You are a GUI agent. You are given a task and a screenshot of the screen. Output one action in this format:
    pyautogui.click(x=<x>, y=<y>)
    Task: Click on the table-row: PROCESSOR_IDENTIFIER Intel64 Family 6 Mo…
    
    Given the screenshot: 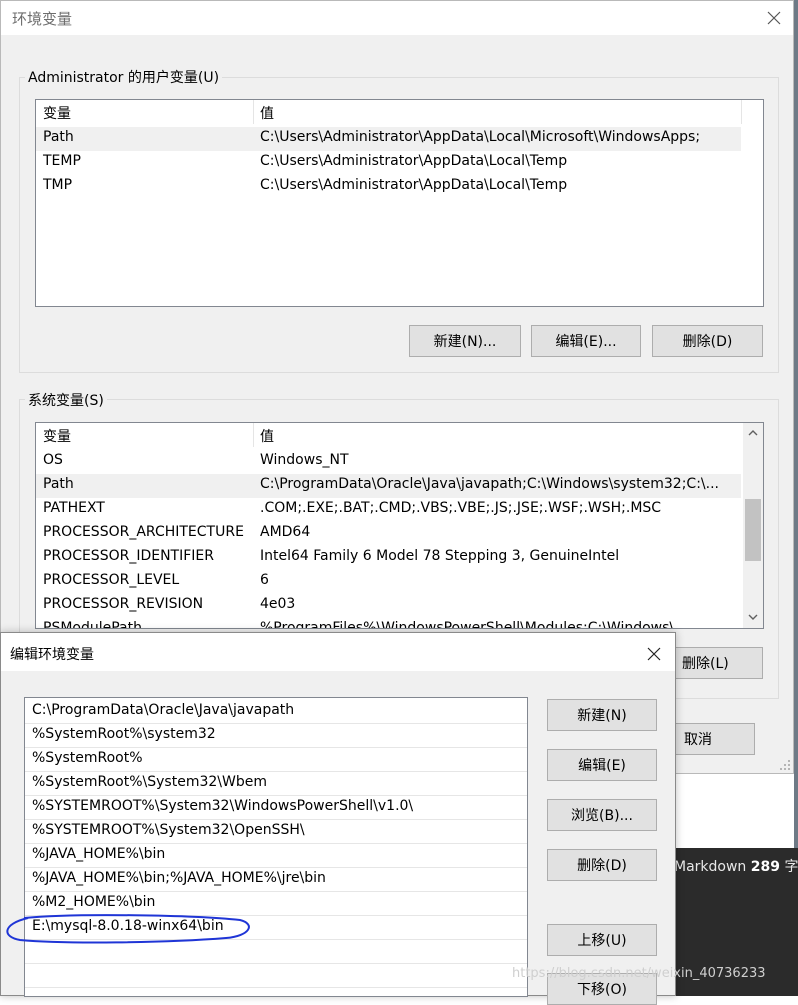 What is the action you would take?
    pyautogui.click(x=399, y=558)
    